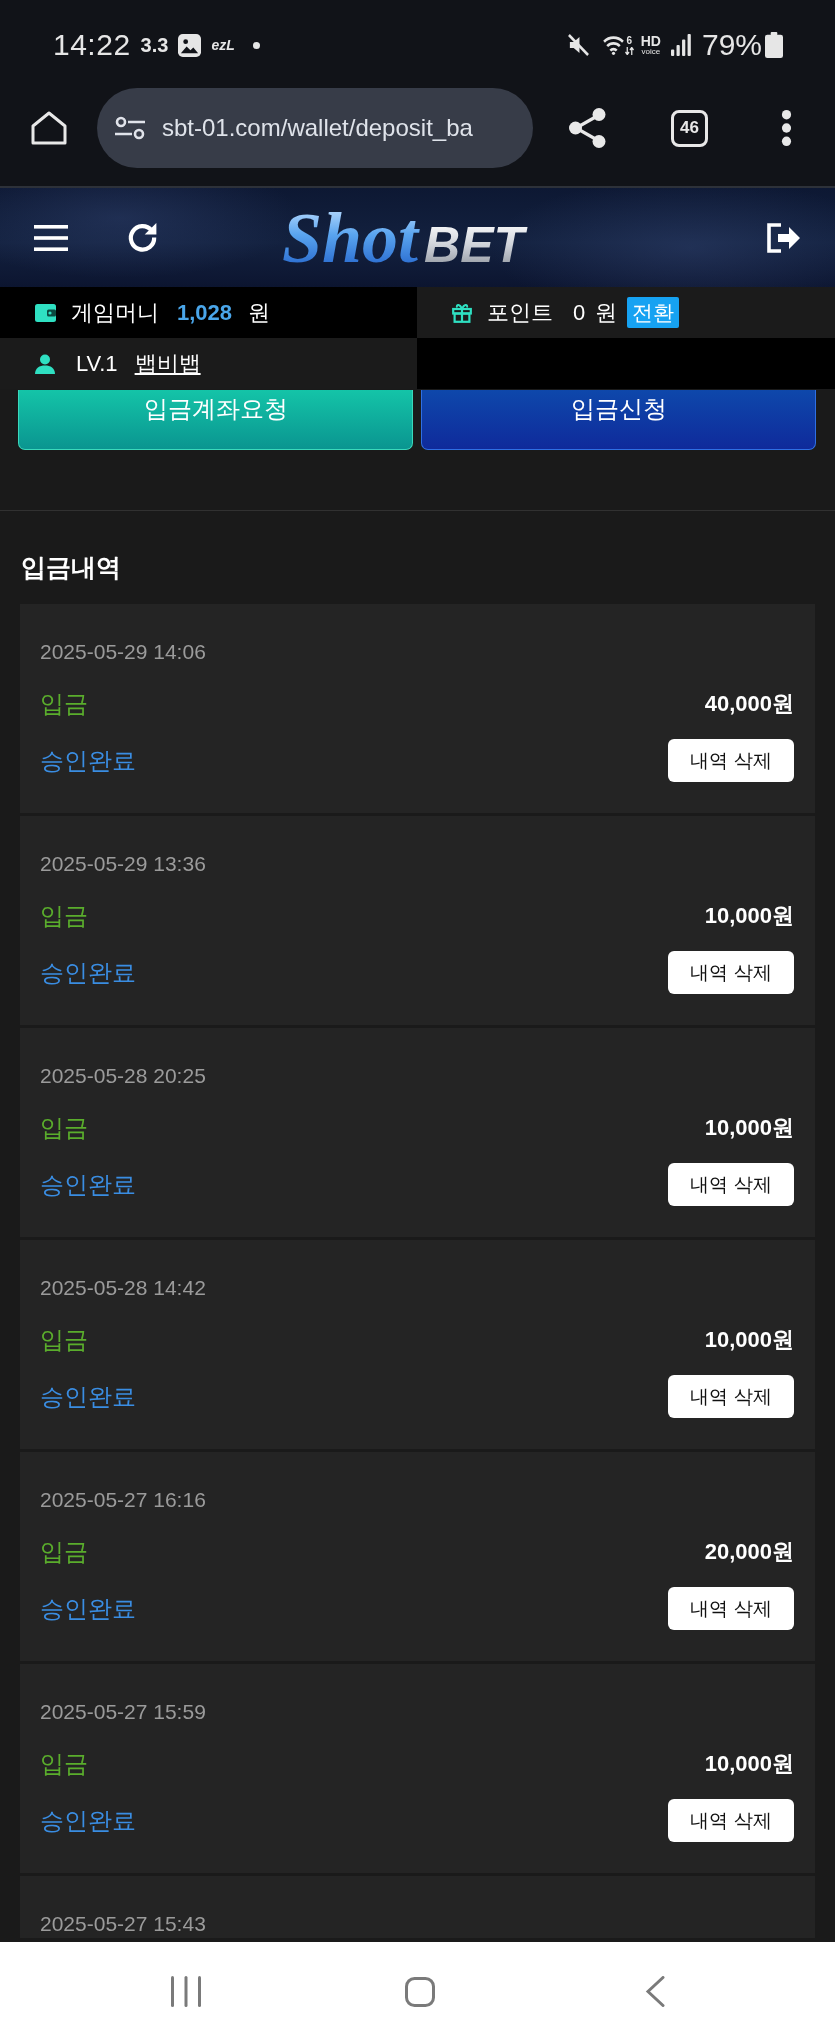 The image size is (835, 2041). I want to click on level-label: LV.1, so click(97, 363).